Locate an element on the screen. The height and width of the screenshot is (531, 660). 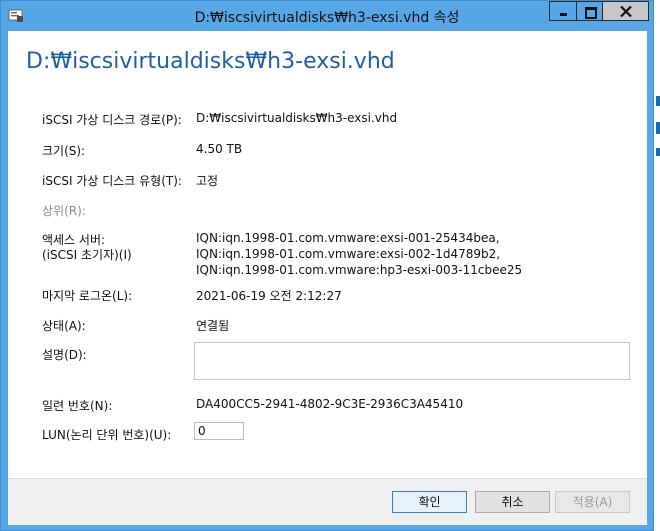
status-value: 연결됨 is located at coordinates (213, 326).